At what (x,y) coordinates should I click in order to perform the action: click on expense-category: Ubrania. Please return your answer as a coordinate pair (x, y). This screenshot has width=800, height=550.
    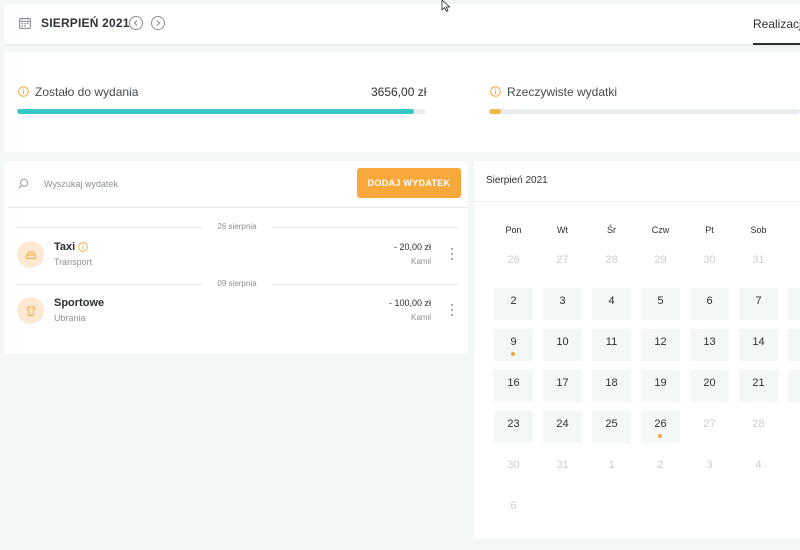
    Looking at the image, I should click on (70, 318).